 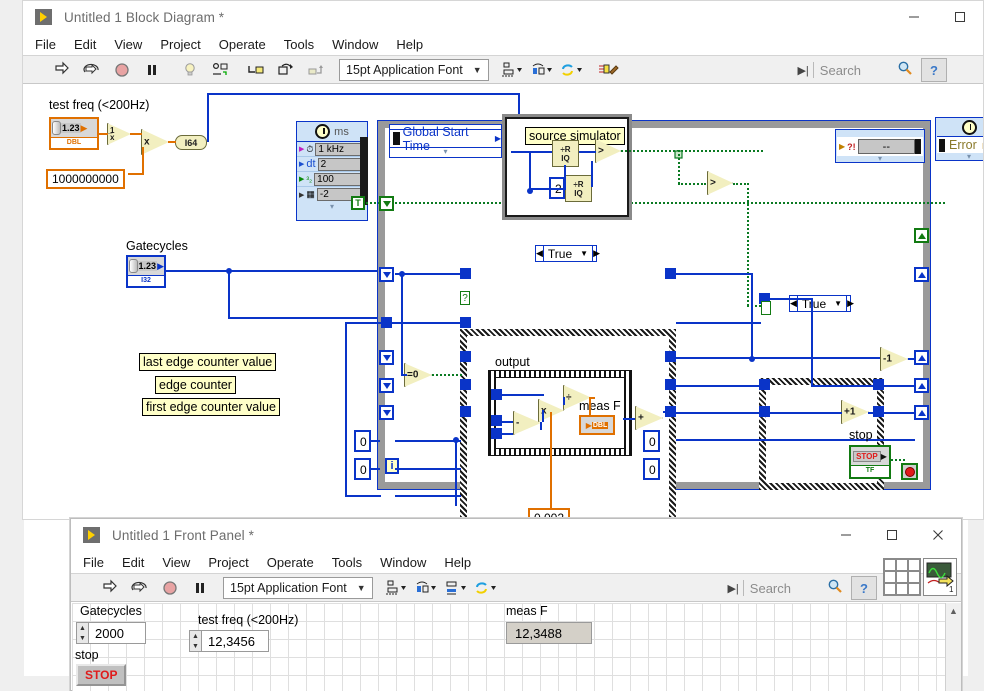 I want to click on spinner-up-icon: ▲, so click(x=195, y=636).